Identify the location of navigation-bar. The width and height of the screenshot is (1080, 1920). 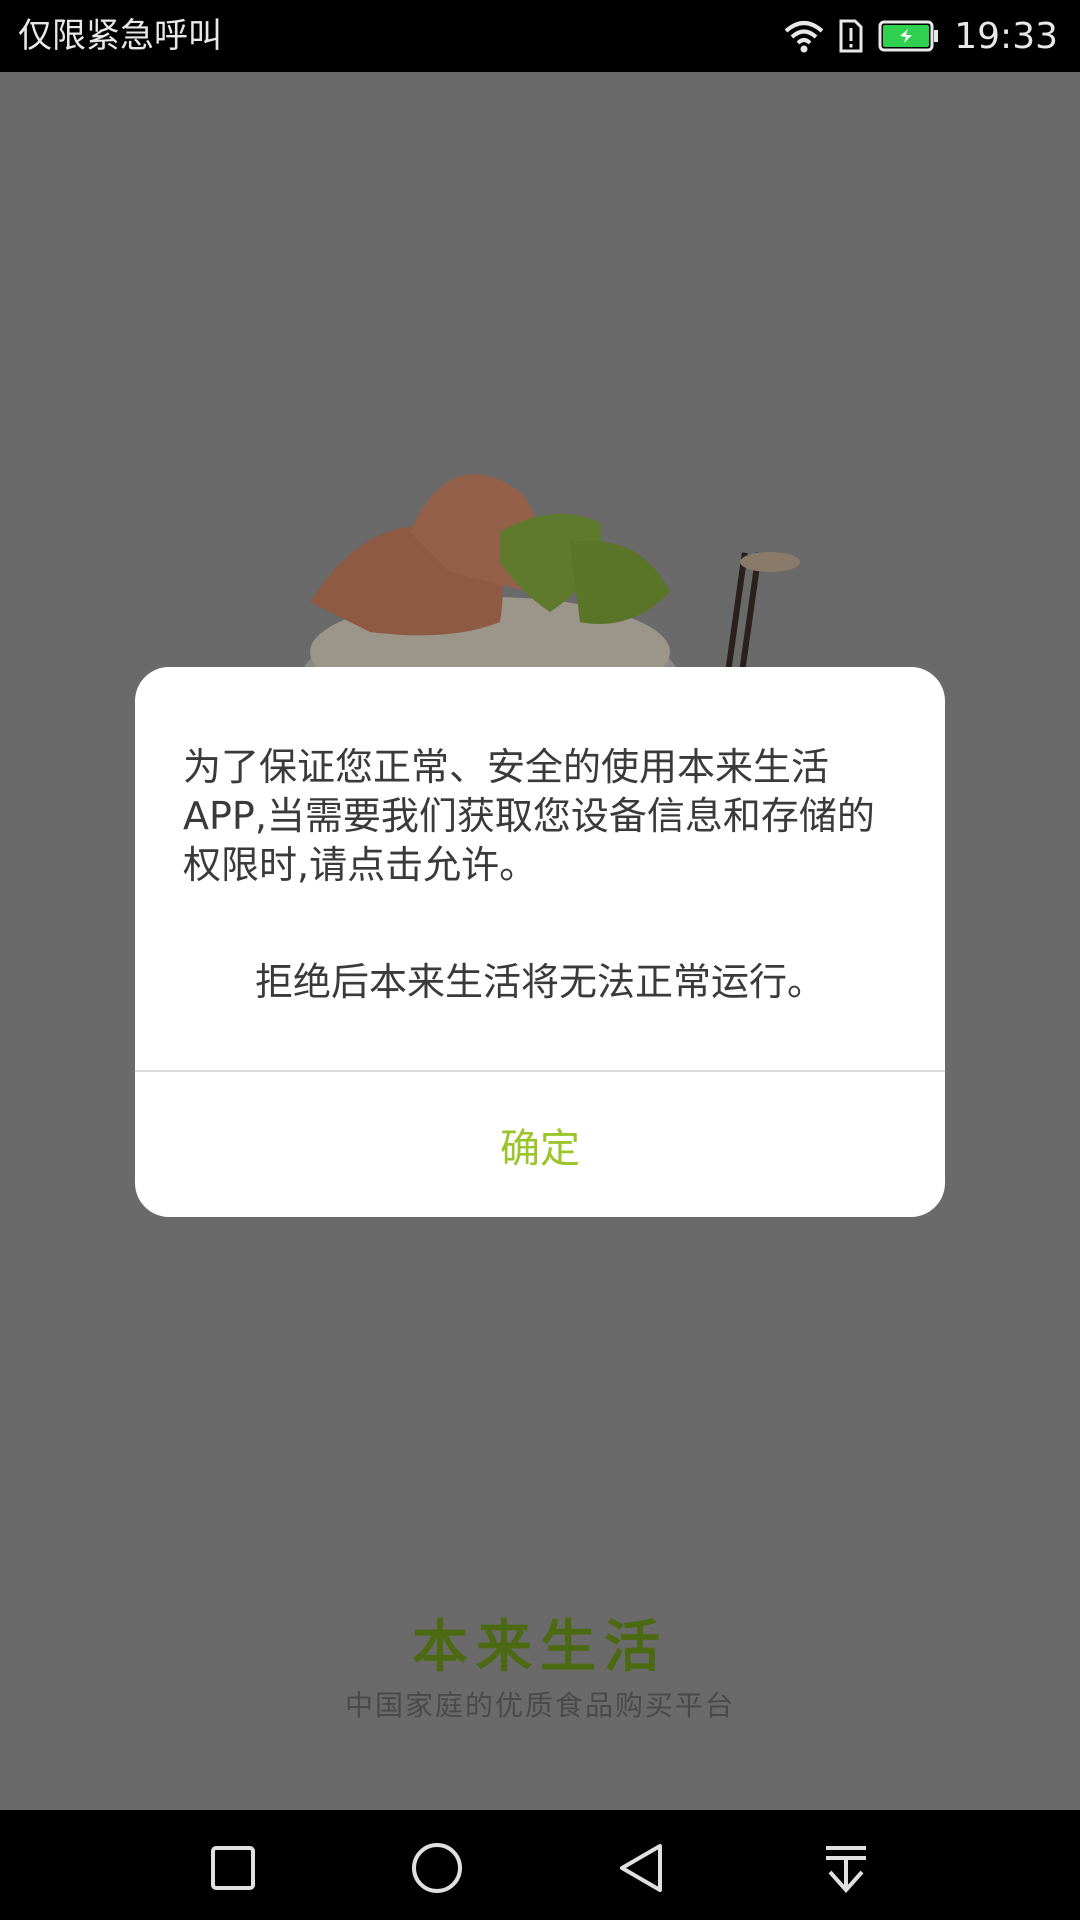
(540, 1865).